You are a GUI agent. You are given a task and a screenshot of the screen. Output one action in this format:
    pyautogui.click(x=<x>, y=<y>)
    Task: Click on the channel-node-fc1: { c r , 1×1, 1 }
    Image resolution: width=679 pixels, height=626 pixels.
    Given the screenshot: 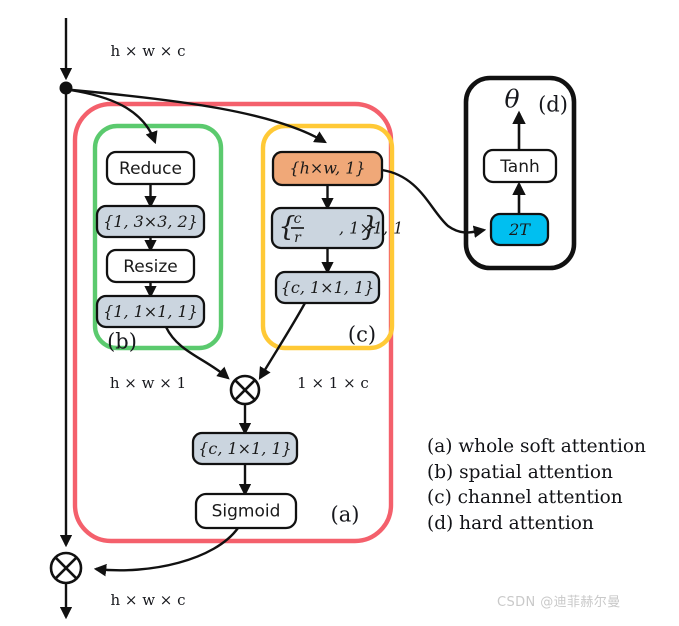 What is the action you would take?
    pyautogui.click(x=336, y=228)
    